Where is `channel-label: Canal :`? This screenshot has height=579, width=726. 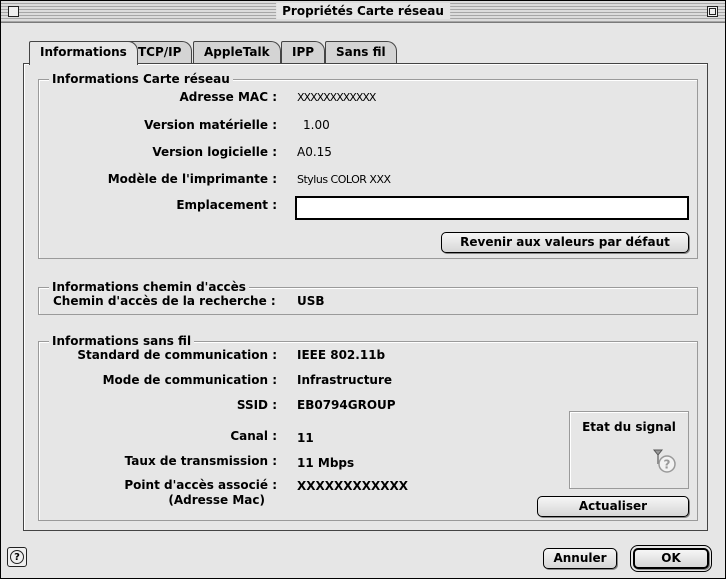 channel-label: Canal : is located at coordinates (253, 436).